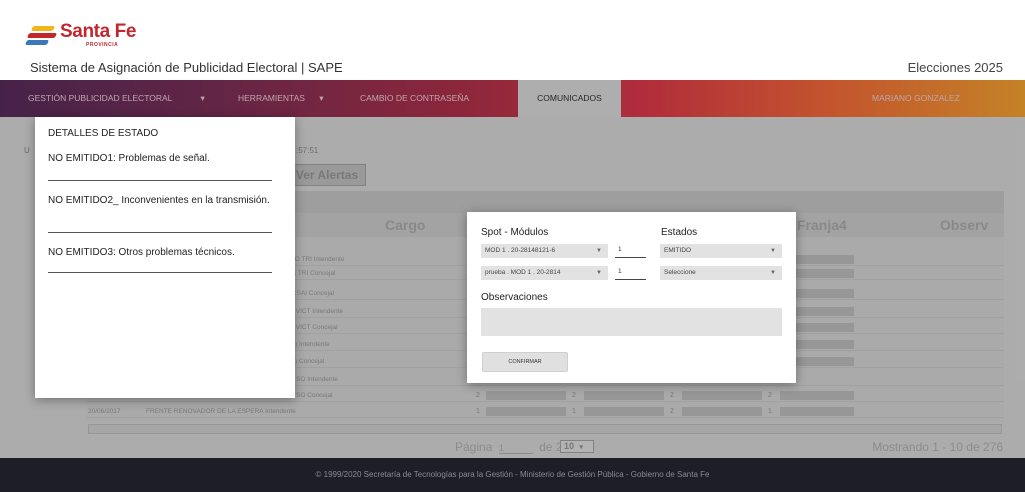  What do you see at coordinates (520, 250) in the screenshot?
I see `spot-select-value: MOD 1 . 20-28148121-6` at bounding box center [520, 250].